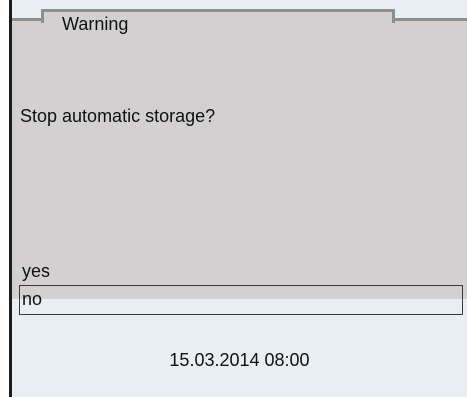  I want to click on status-datetime: 15.03.2014 08:00, so click(239, 360).